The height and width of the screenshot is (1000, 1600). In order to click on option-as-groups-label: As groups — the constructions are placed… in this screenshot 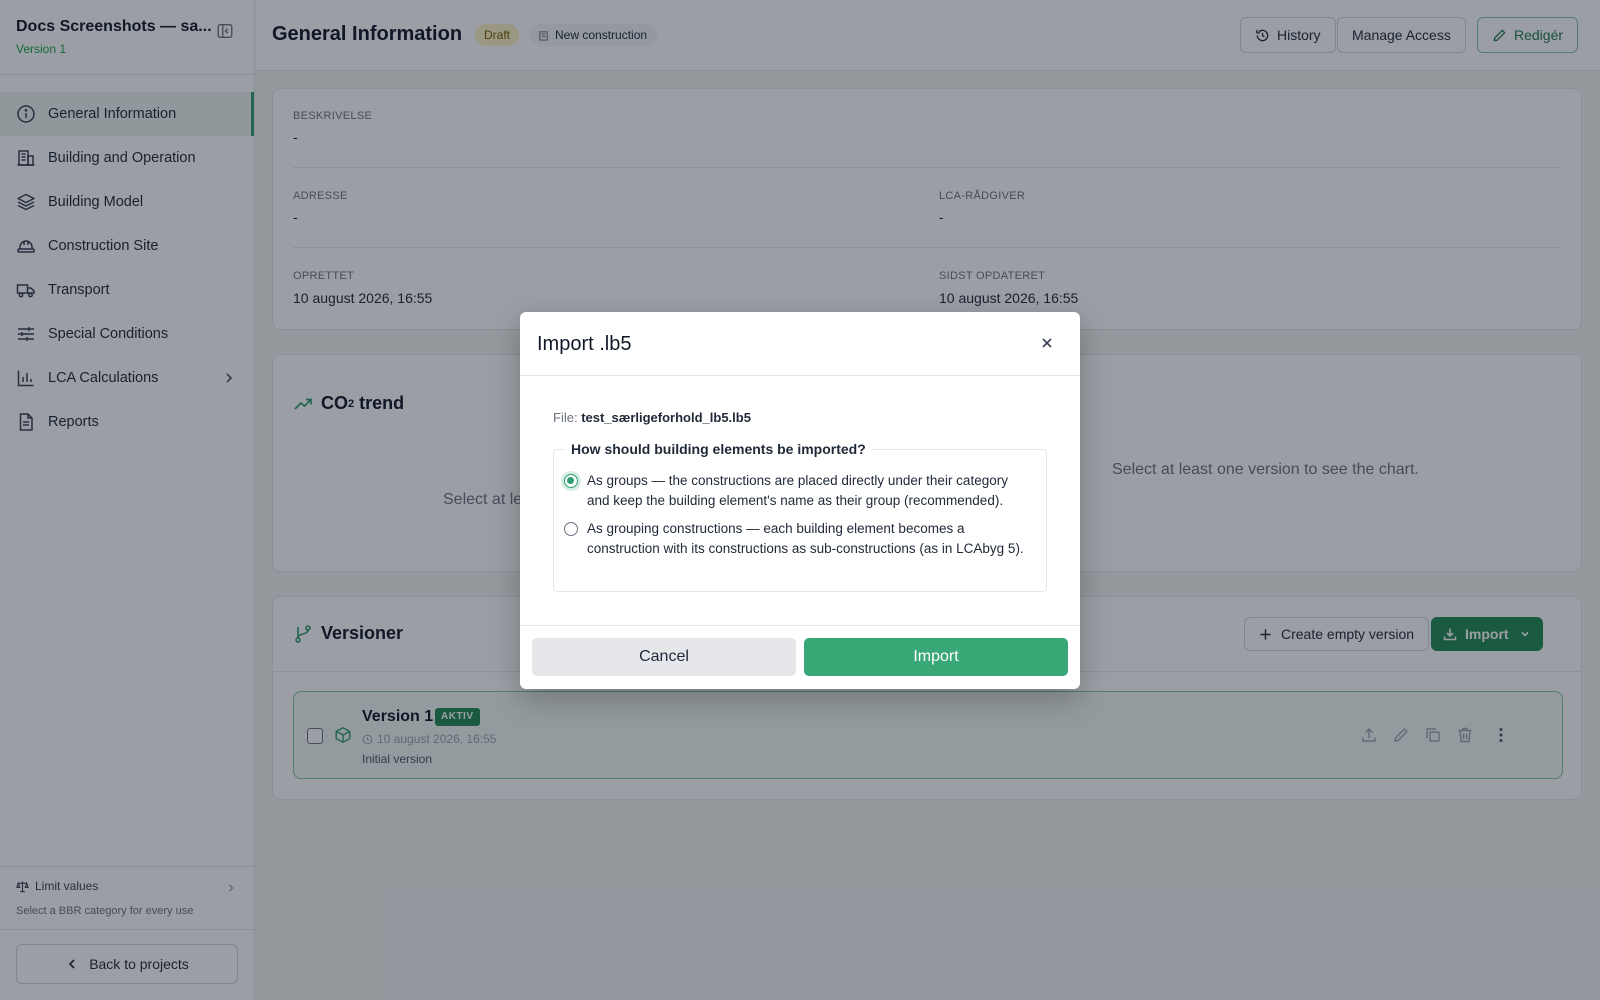, I will do `click(797, 490)`.